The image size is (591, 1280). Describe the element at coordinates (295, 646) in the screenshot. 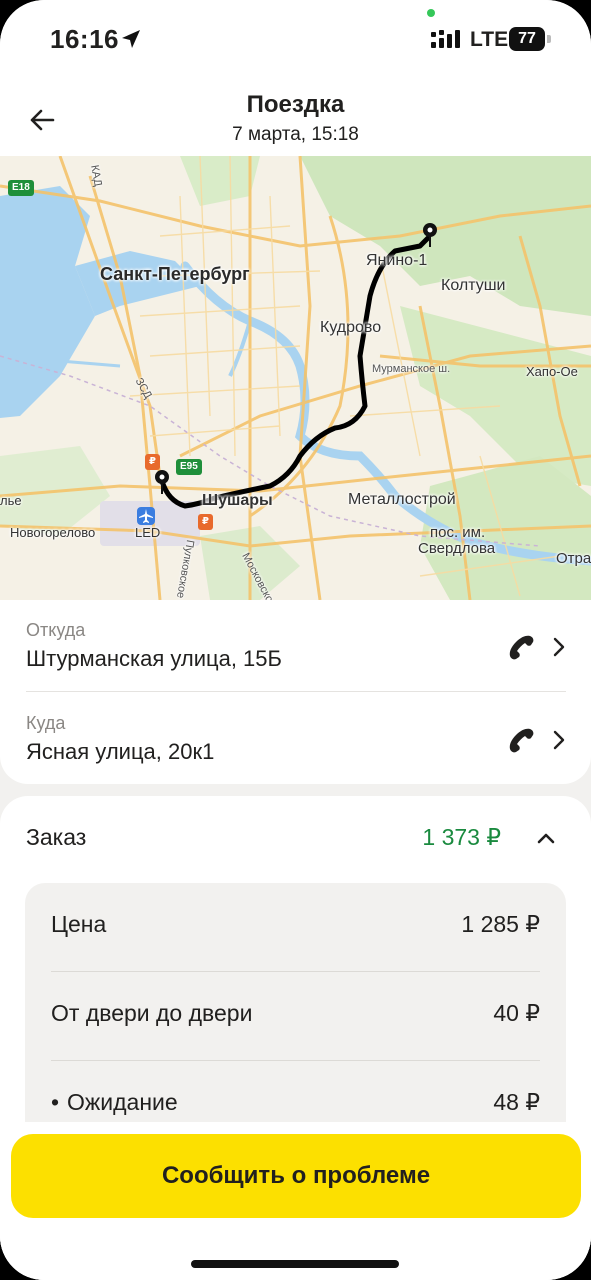

I see `pickup-row: Откуда Штурманская улица, 15Б` at that location.